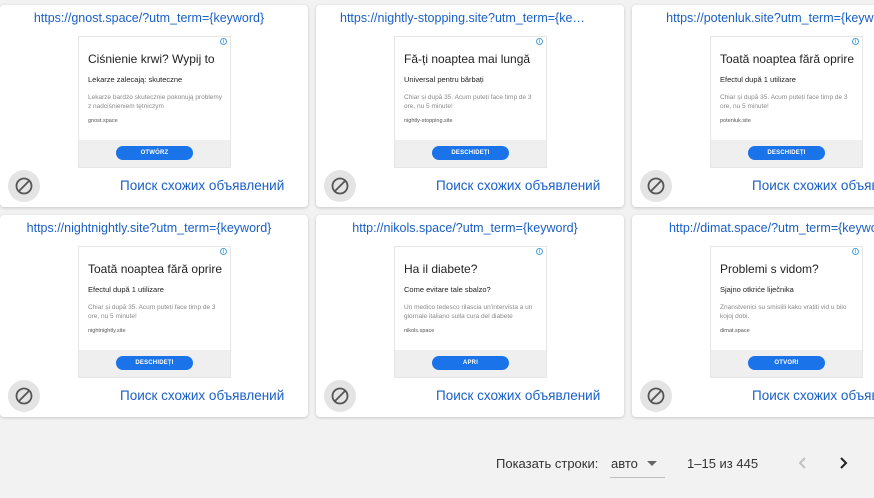 Image resolution: width=874 pixels, height=498 pixels. What do you see at coordinates (447, 289) in the screenshot?
I see `ad-subline: Come evitare tale sbalzo?` at bounding box center [447, 289].